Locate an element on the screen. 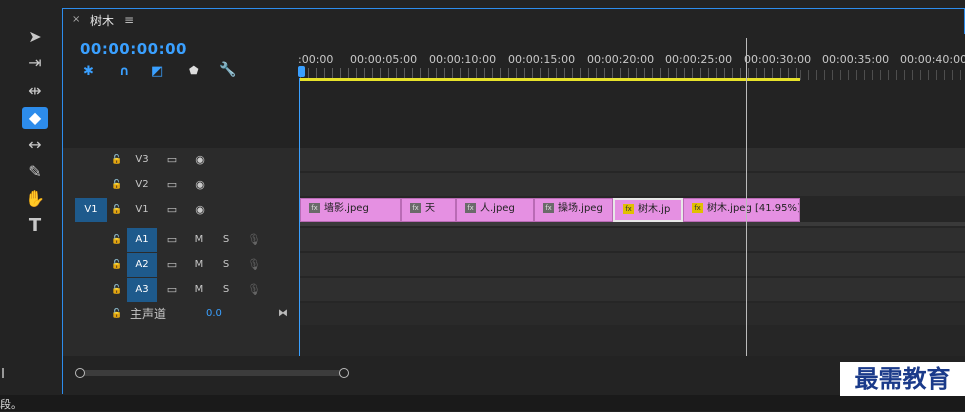 Image resolution: width=965 pixels, height=412 pixels. track-row-v2 is located at coordinates (632, 184).